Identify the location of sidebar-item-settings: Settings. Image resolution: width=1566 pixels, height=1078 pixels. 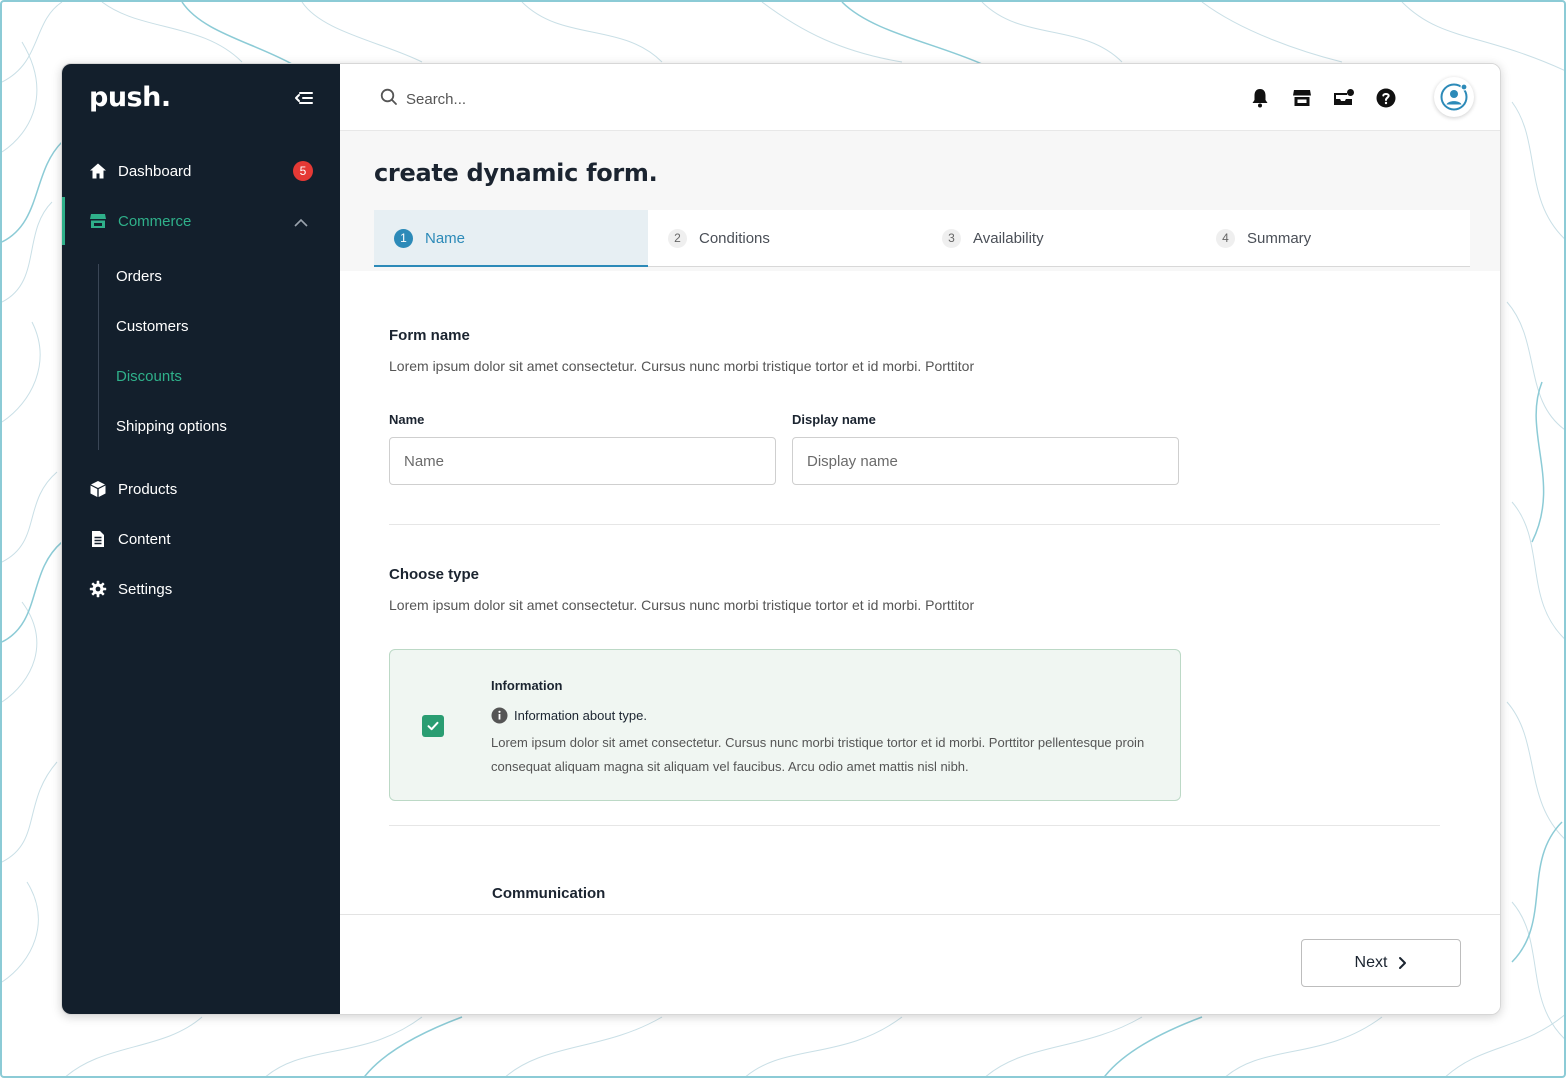
(201, 589).